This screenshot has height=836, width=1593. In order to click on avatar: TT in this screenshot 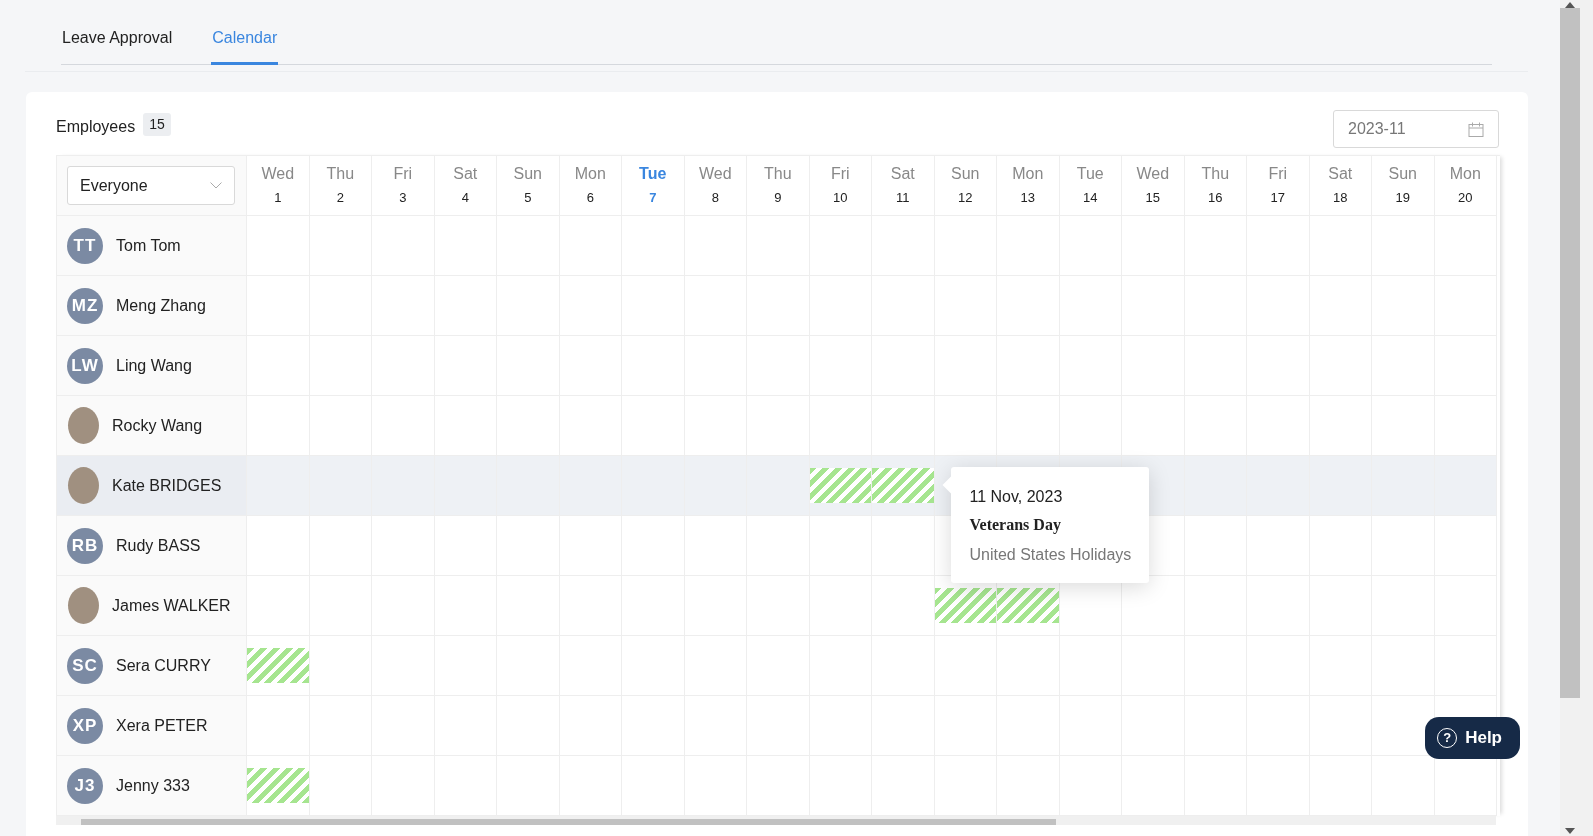, I will do `click(85, 245)`.